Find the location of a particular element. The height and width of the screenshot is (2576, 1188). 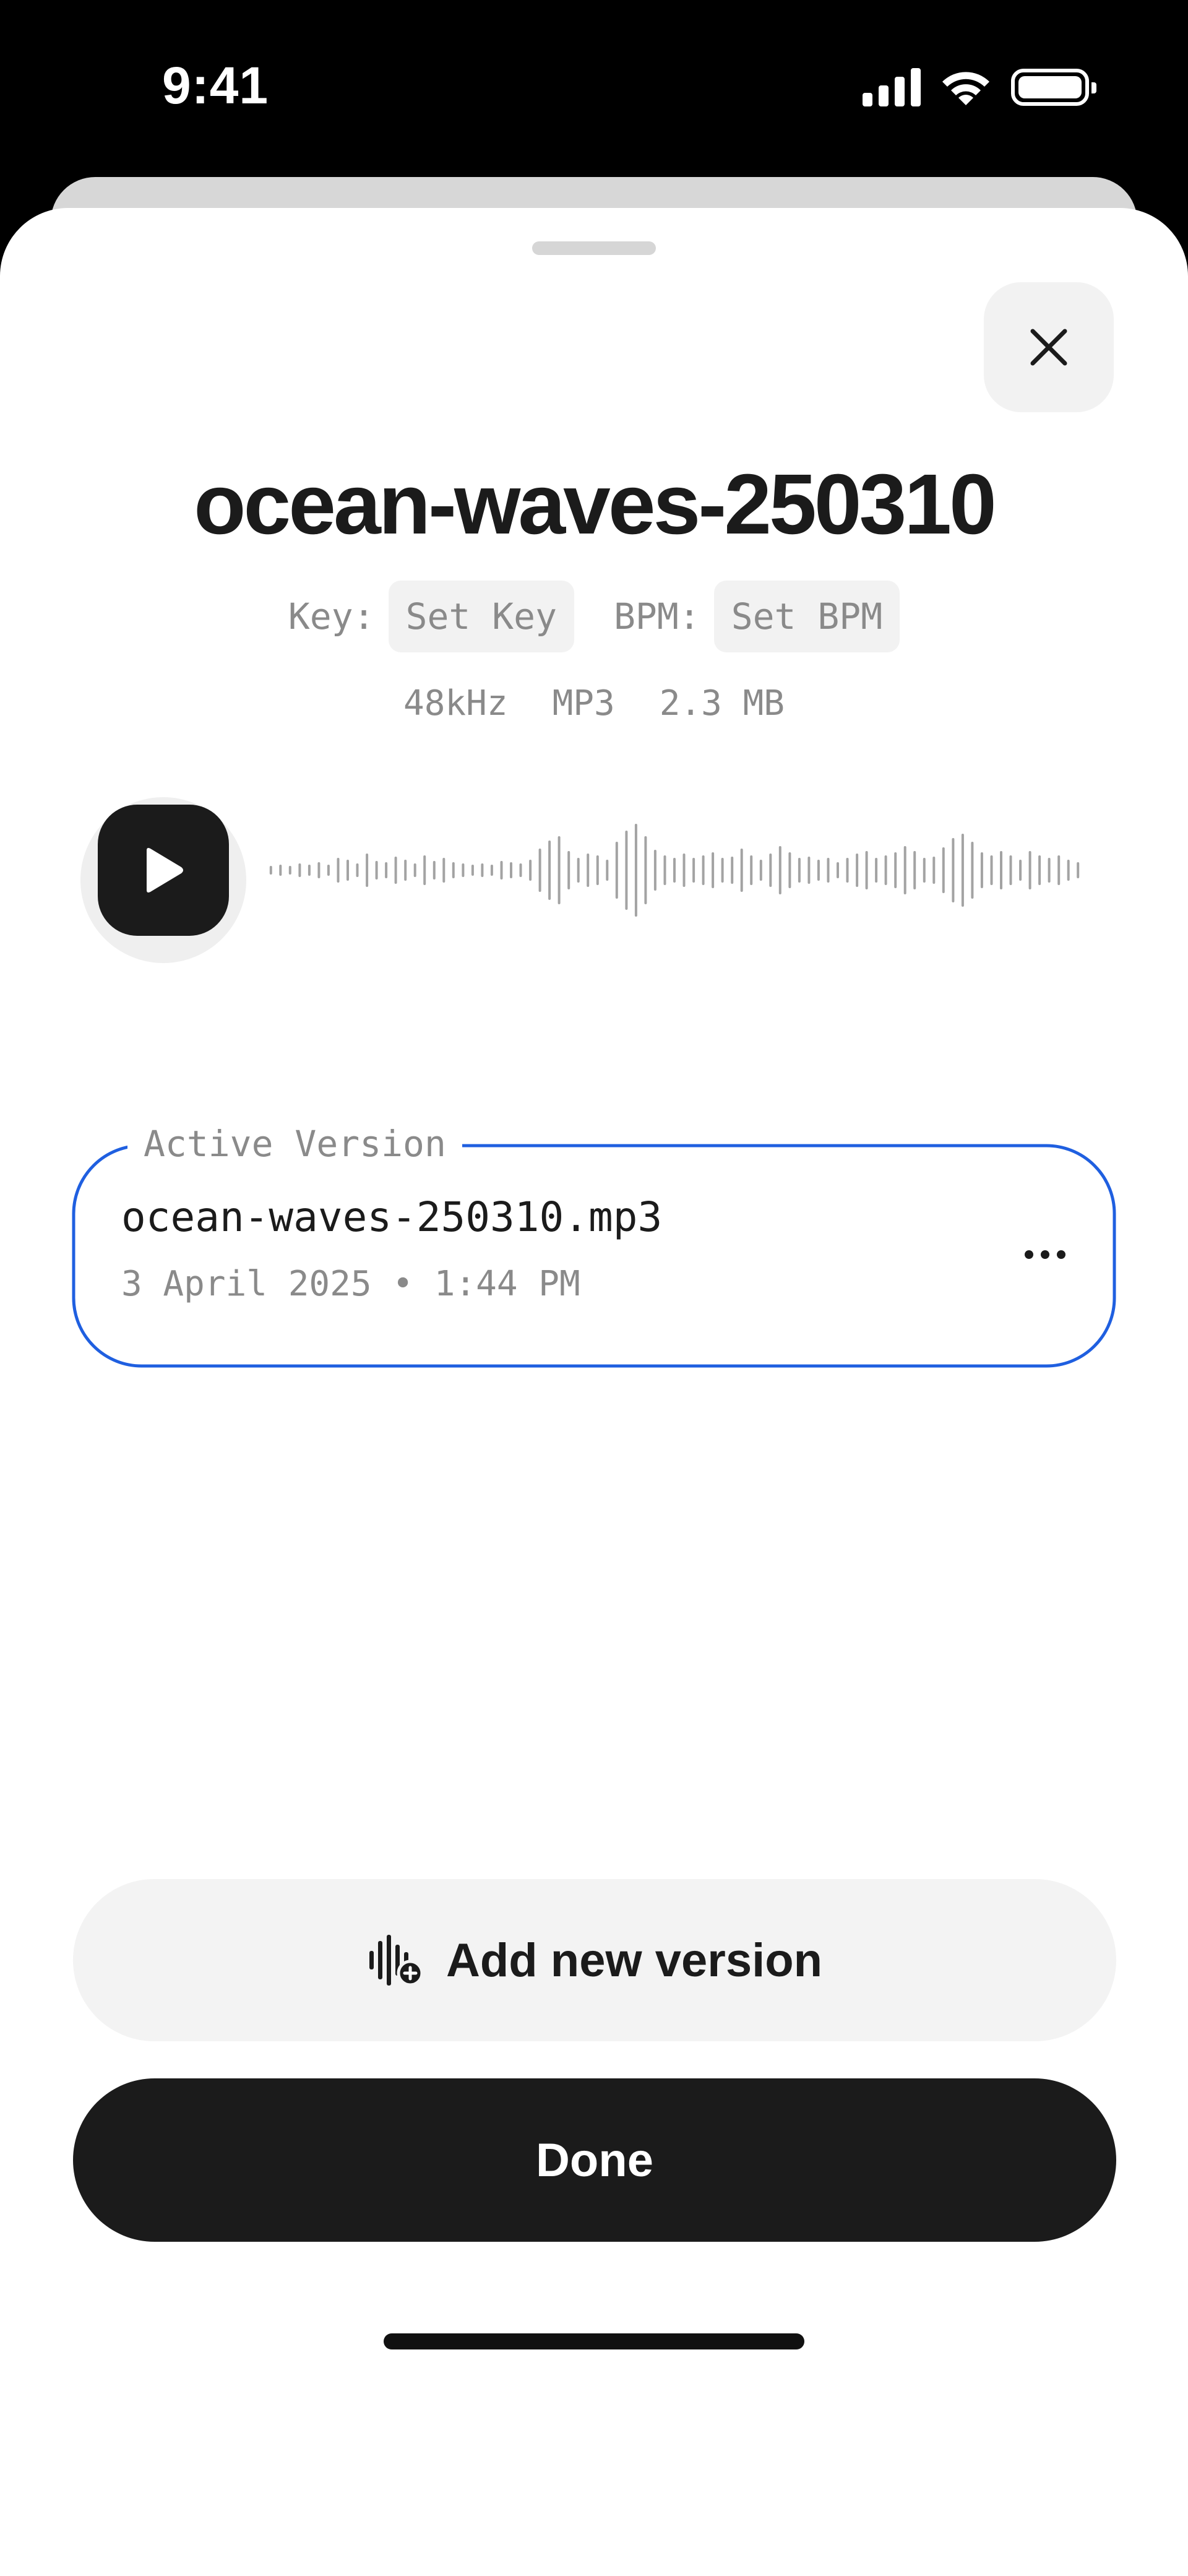

close-button is located at coordinates (1049, 347).